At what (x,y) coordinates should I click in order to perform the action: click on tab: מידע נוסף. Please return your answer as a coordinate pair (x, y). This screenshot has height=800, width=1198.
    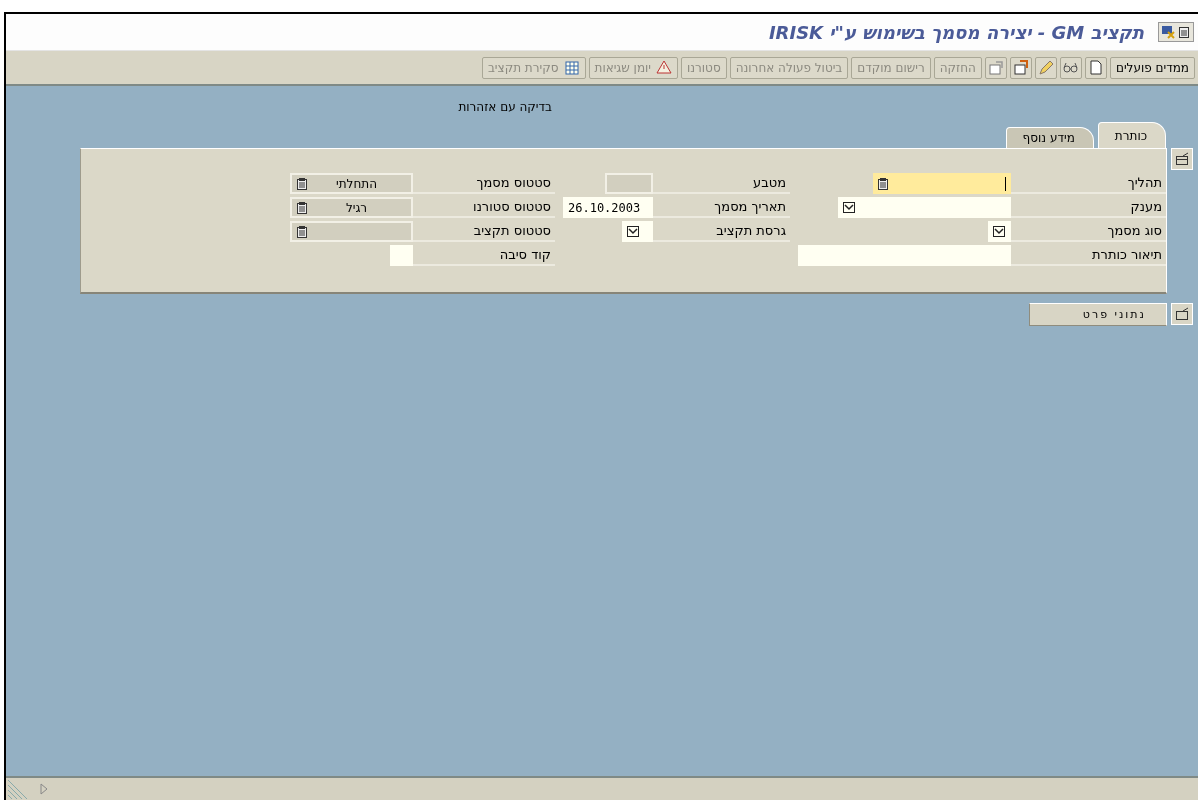
    Looking at the image, I should click on (1049, 137).